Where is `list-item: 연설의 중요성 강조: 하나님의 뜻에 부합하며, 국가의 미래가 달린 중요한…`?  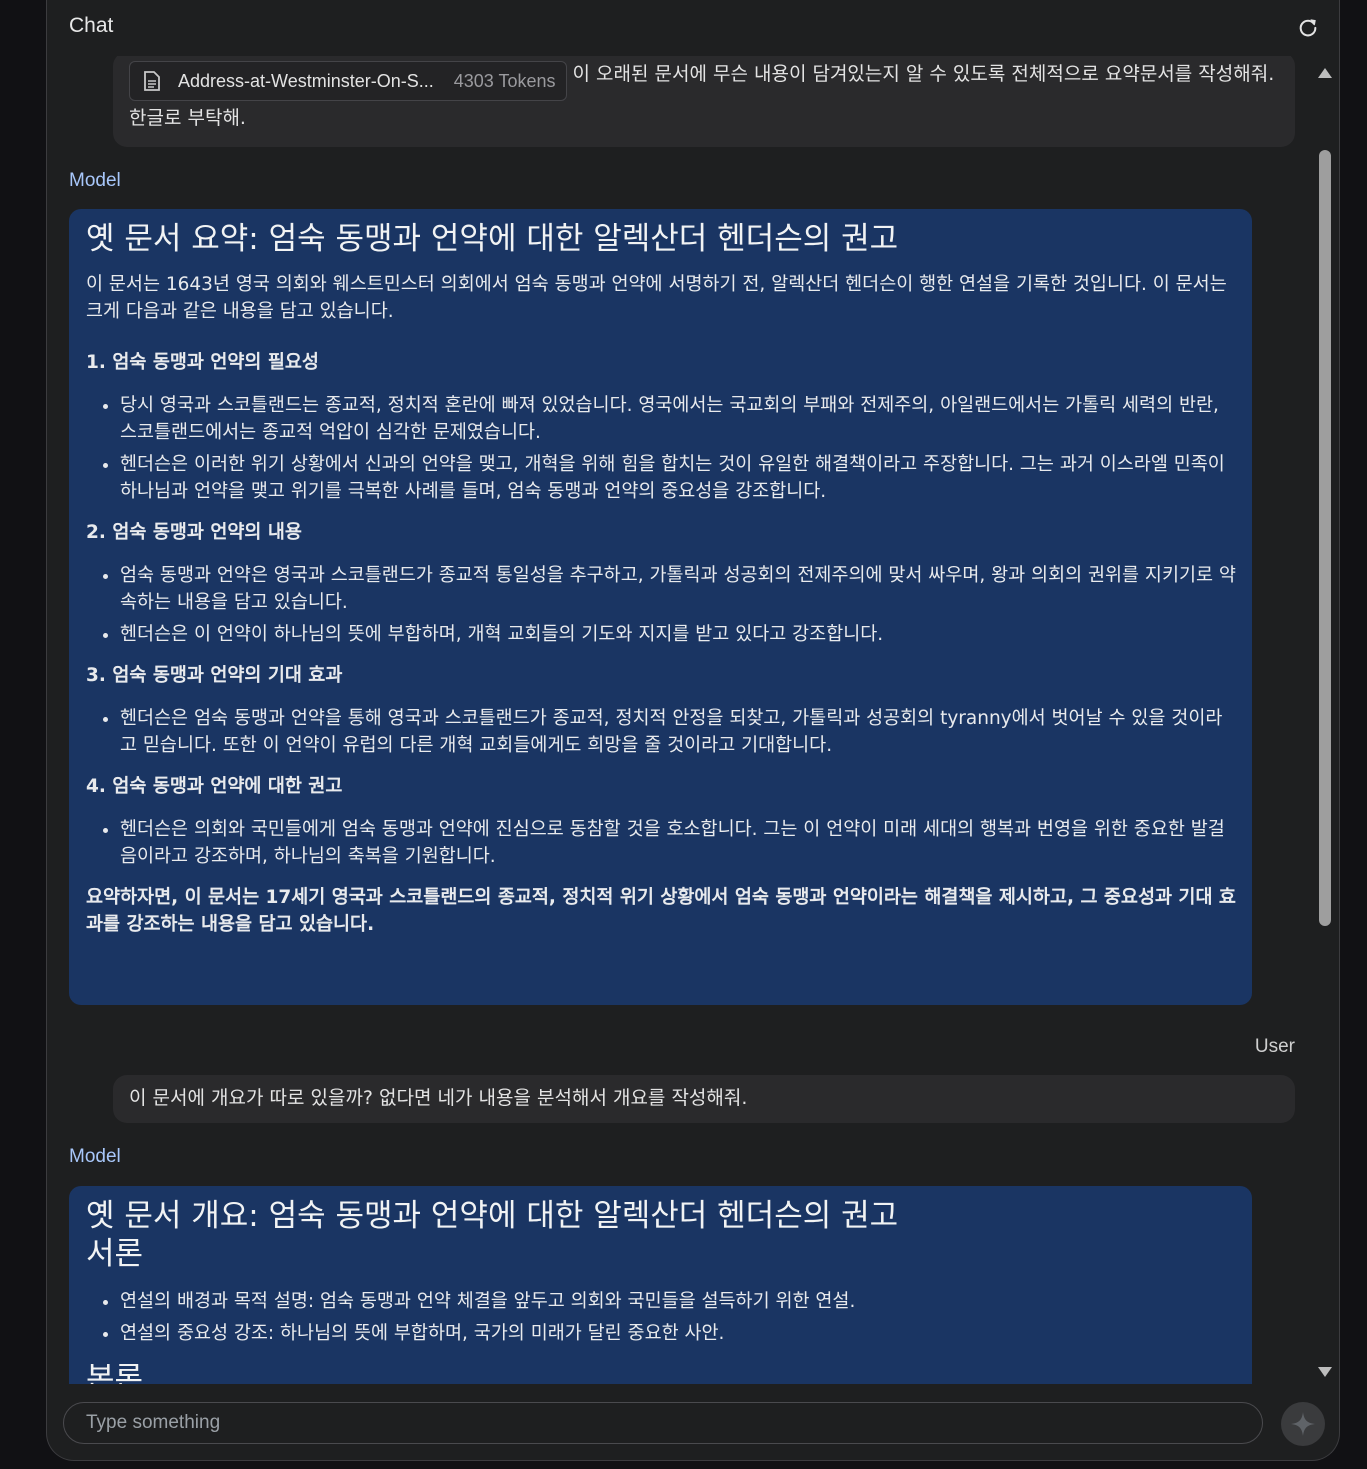 list-item: 연설의 중요성 강조: 하나님의 뜻에 부합하며, 국가의 미래가 달린 중요한… is located at coordinates (678, 1333).